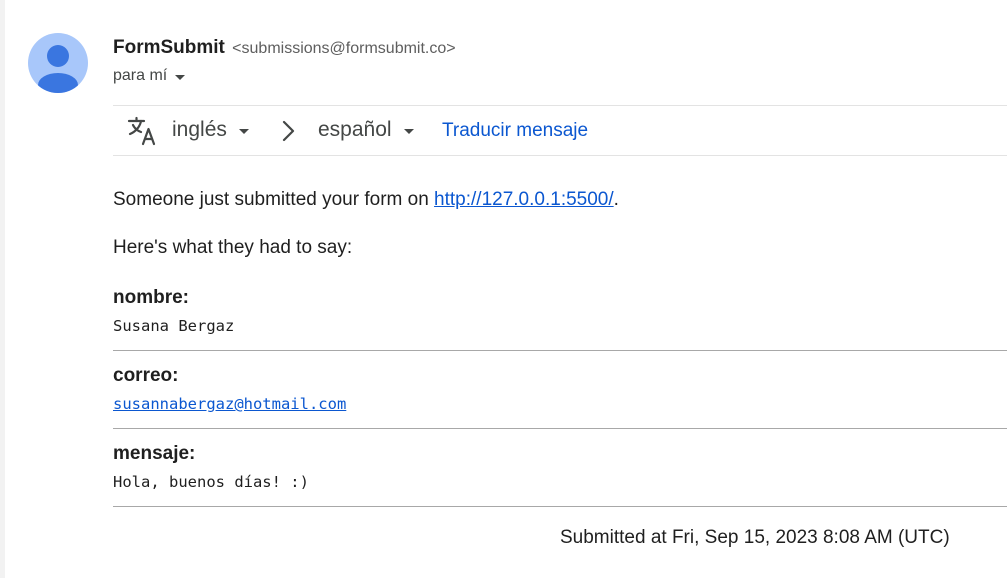 This screenshot has height=578, width=1007. I want to click on translate-bar: inglés español Traducir mensaje, so click(560, 130).